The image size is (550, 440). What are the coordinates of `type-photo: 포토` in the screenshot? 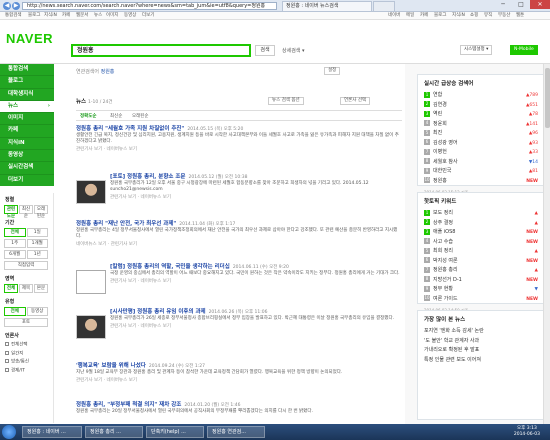 It's located at (26, 322).